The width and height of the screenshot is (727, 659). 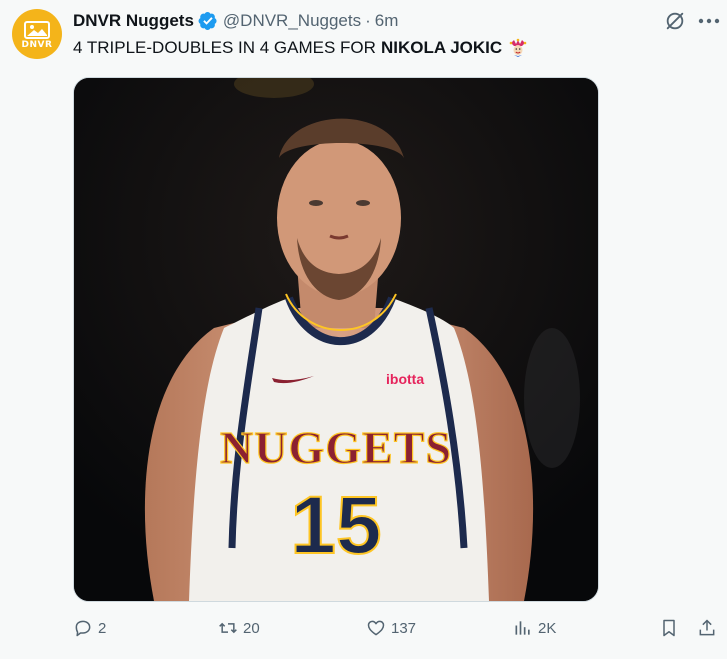 I want to click on avatar: DNVR, so click(x=37, y=34).